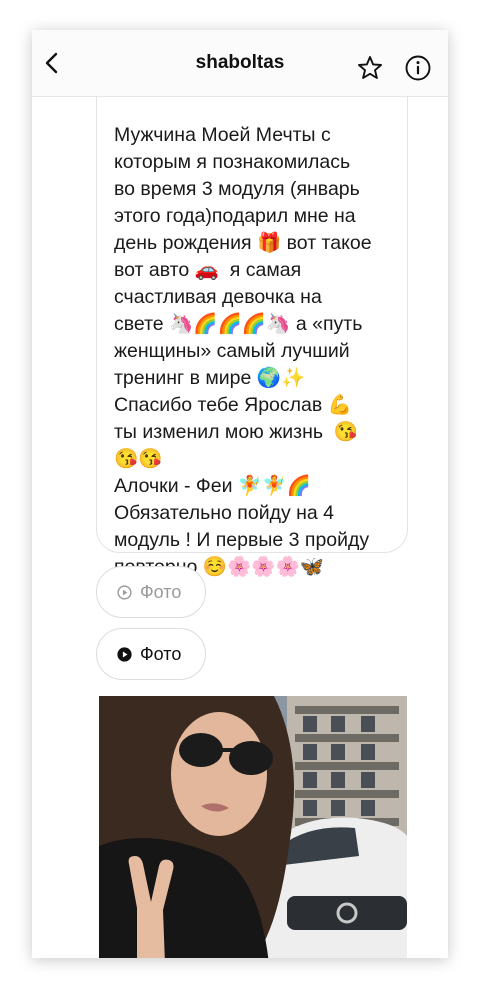 The image size is (480, 989). Describe the element at coordinates (124, 592) in the screenshot. I see `play-circle-outline-icon` at that location.